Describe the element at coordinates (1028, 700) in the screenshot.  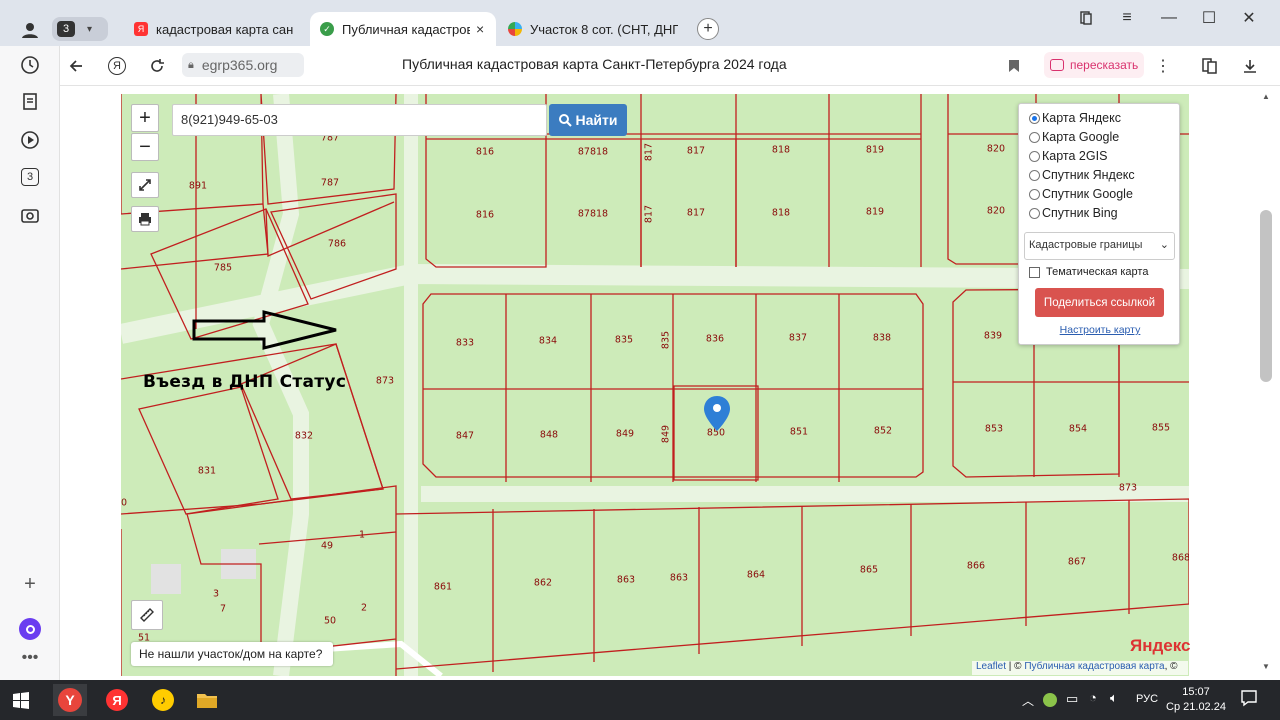
I see `tray-chevron-icon: ︿` at that location.